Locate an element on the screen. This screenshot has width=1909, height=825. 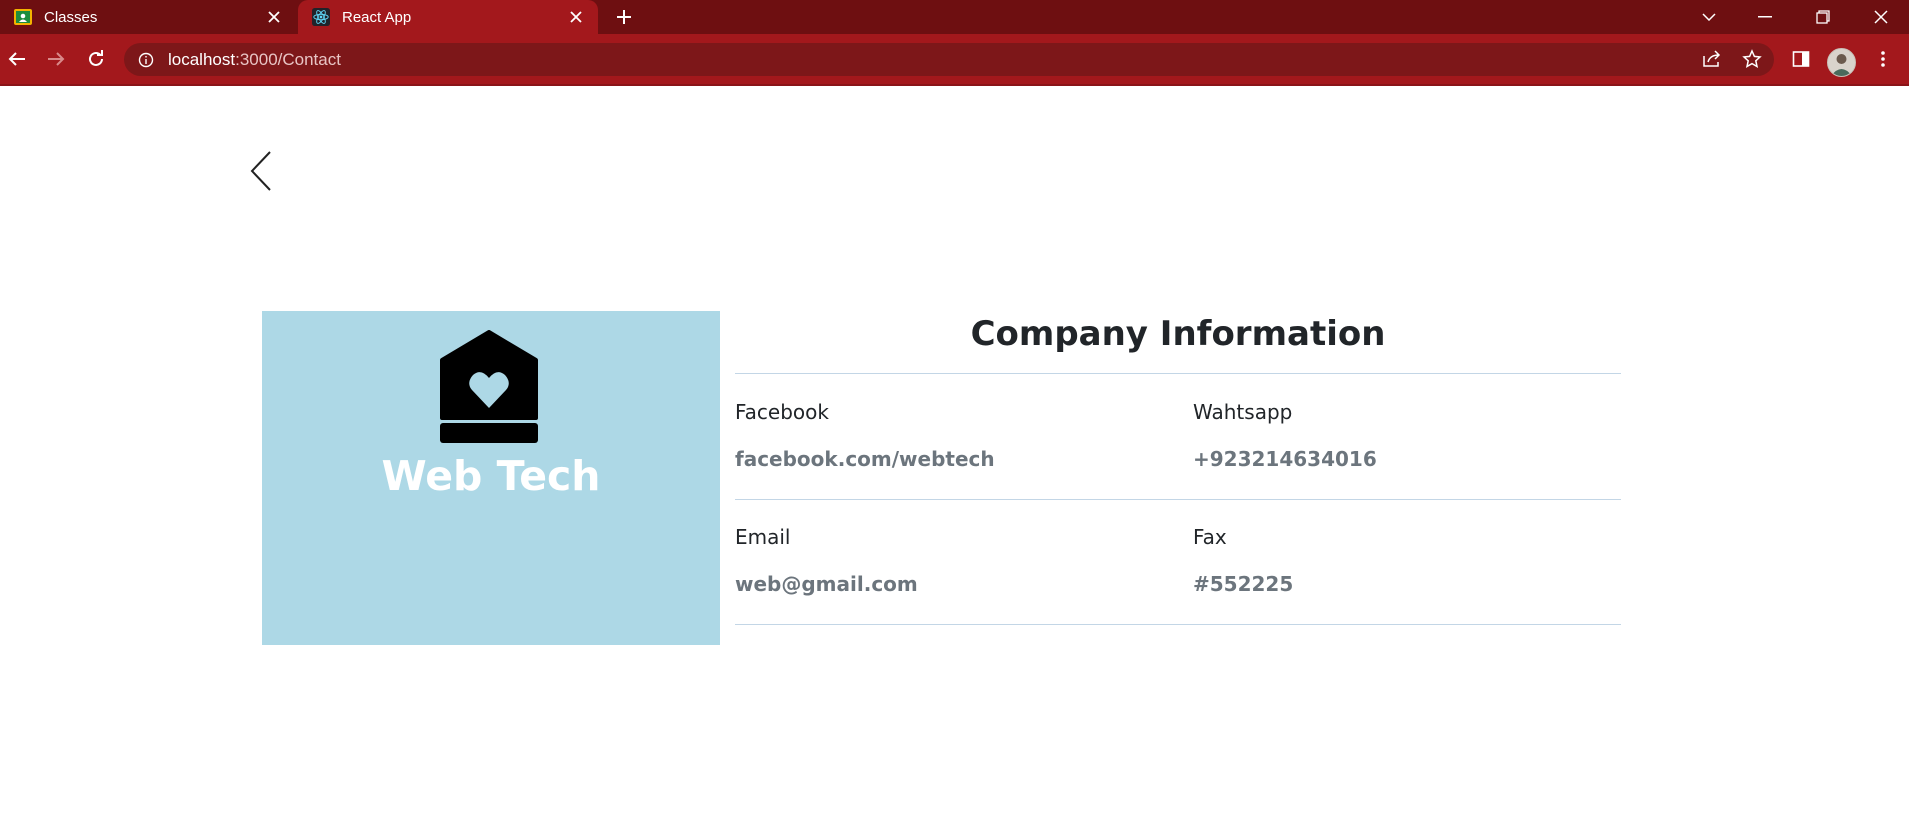
share-icon is located at coordinates (1712, 58).